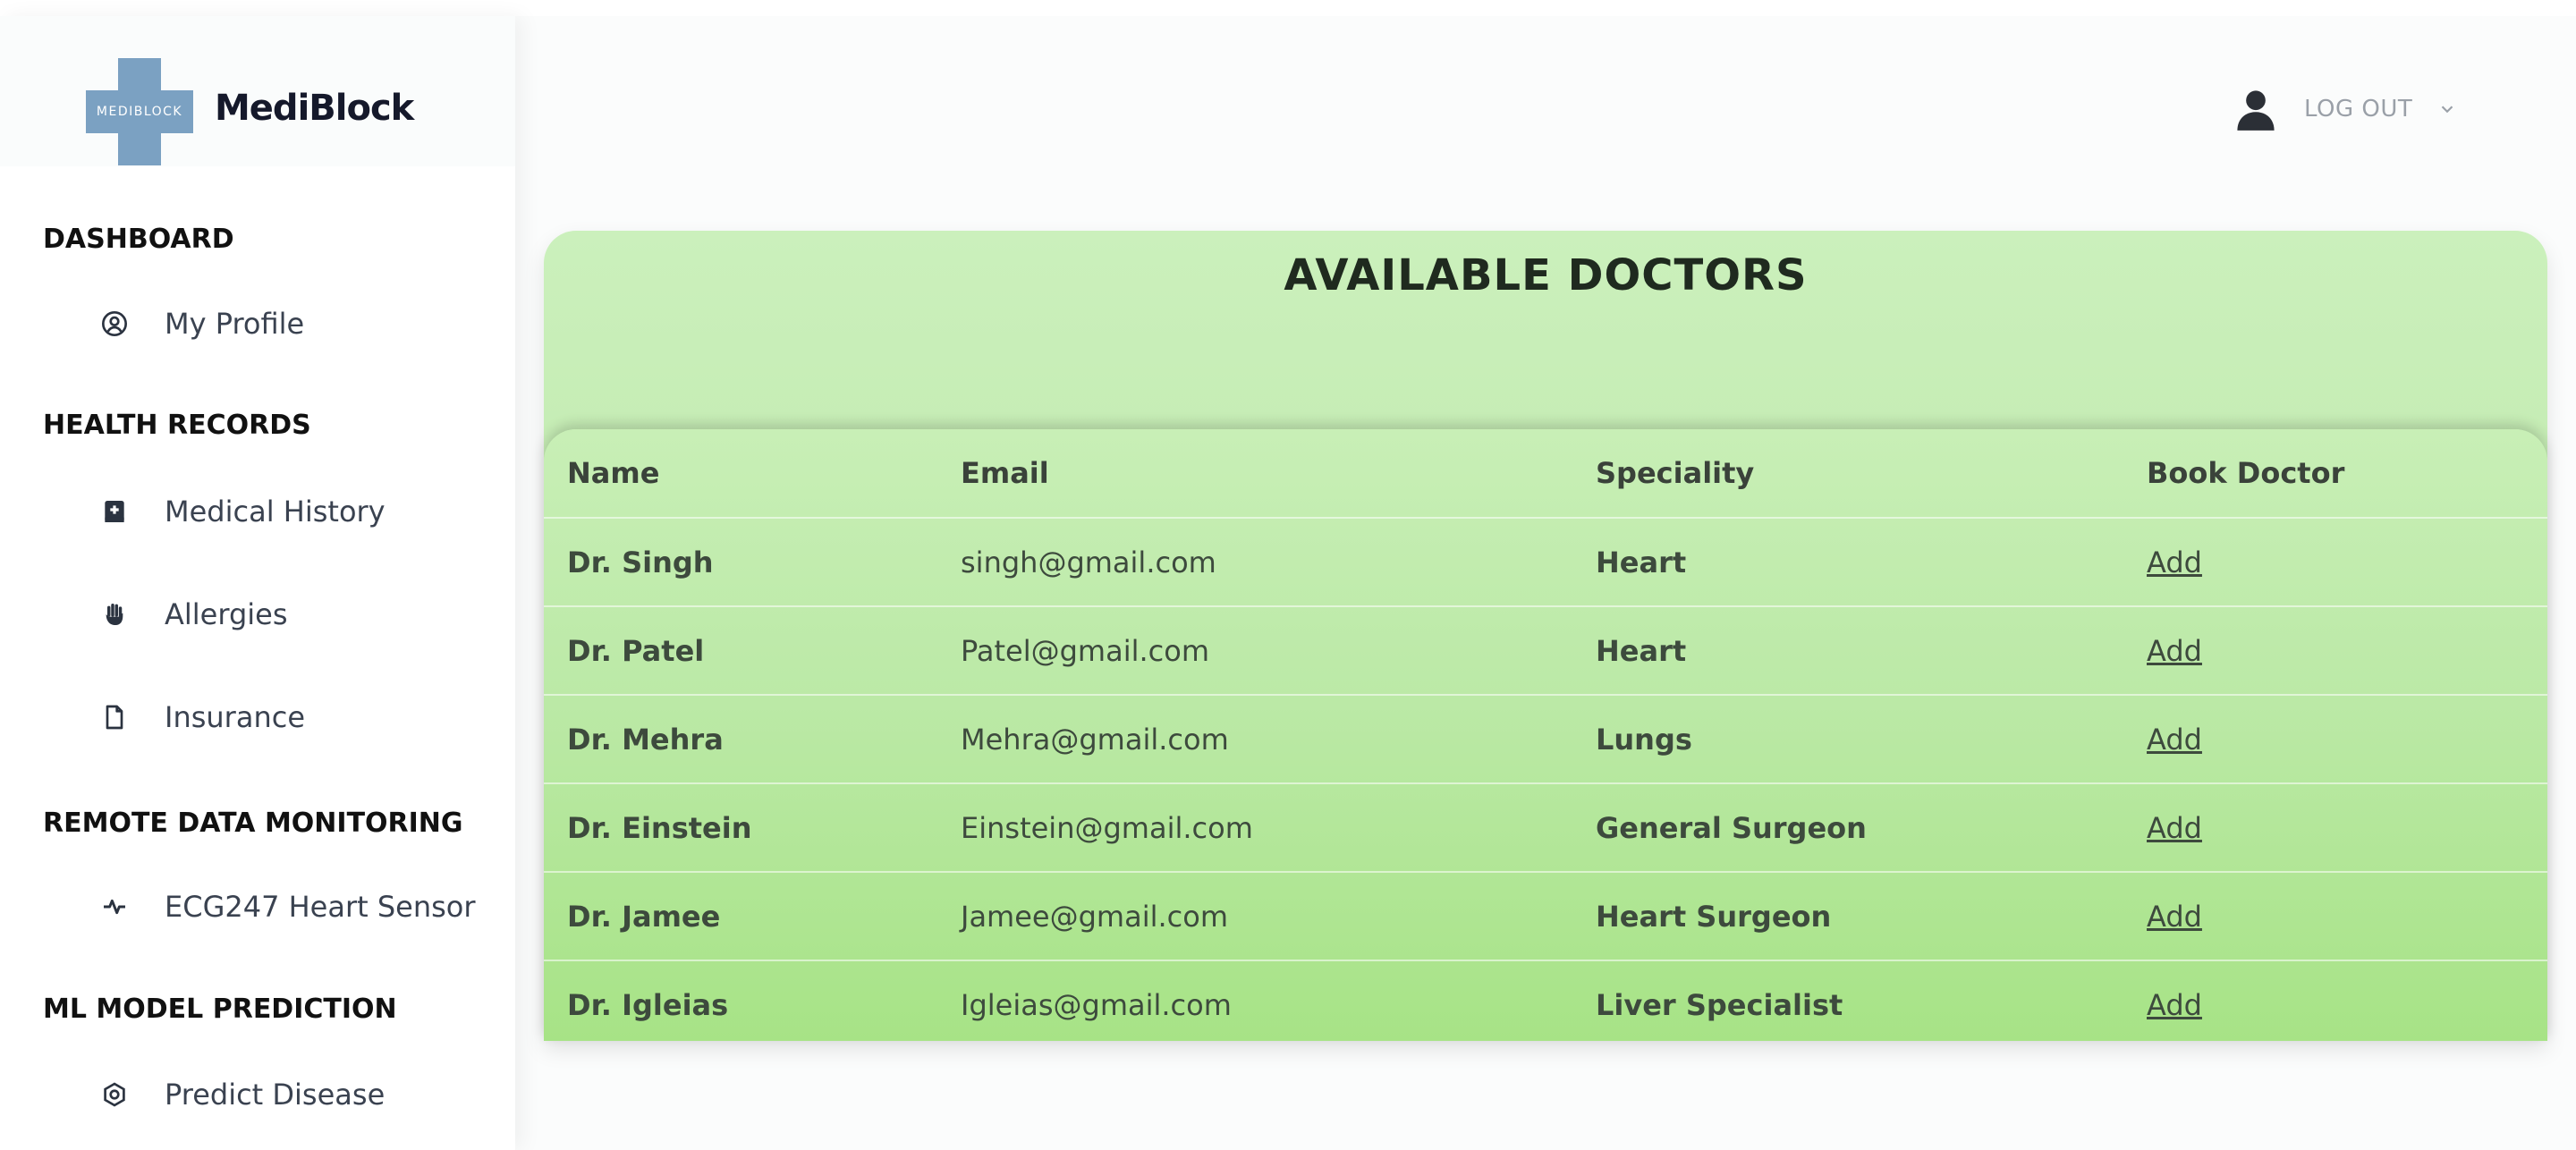  What do you see at coordinates (1847, 828) in the screenshot?
I see `doctor-speciality: General Surgeon` at bounding box center [1847, 828].